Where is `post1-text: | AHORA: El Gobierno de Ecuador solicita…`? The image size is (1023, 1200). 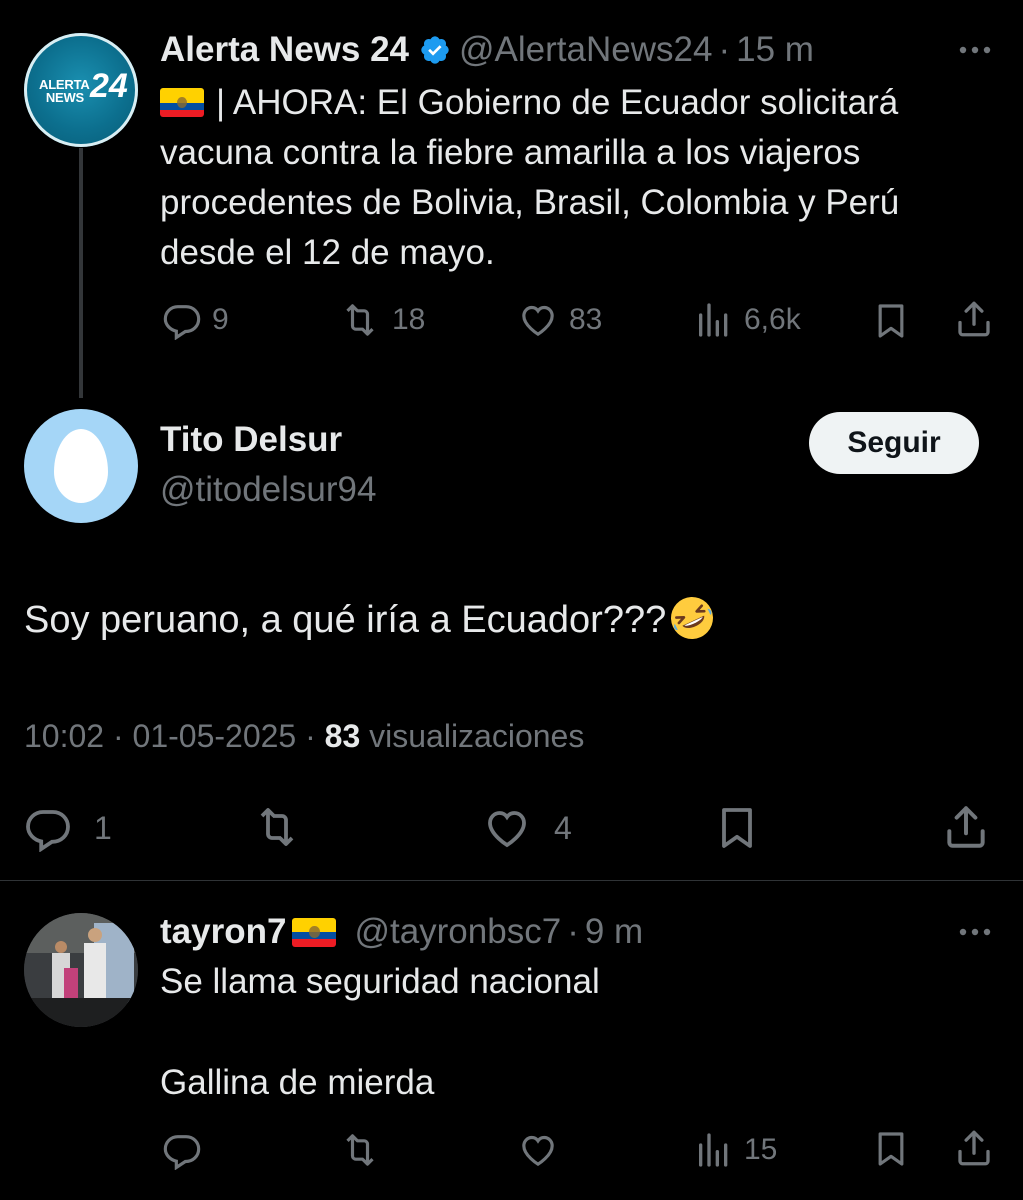
post1-text: | AHORA: El Gobierno de Ecuador solicita… is located at coordinates (580, 178).